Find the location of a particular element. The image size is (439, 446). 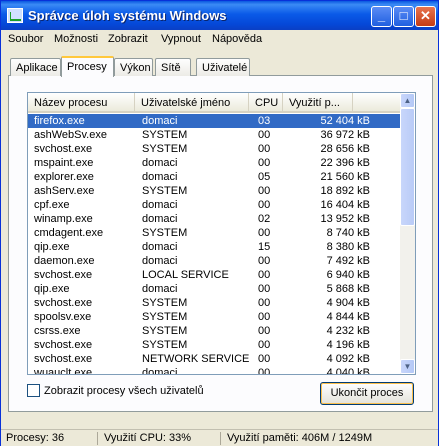

process-name: ashServ.exe is located at coordinates (64, 191).